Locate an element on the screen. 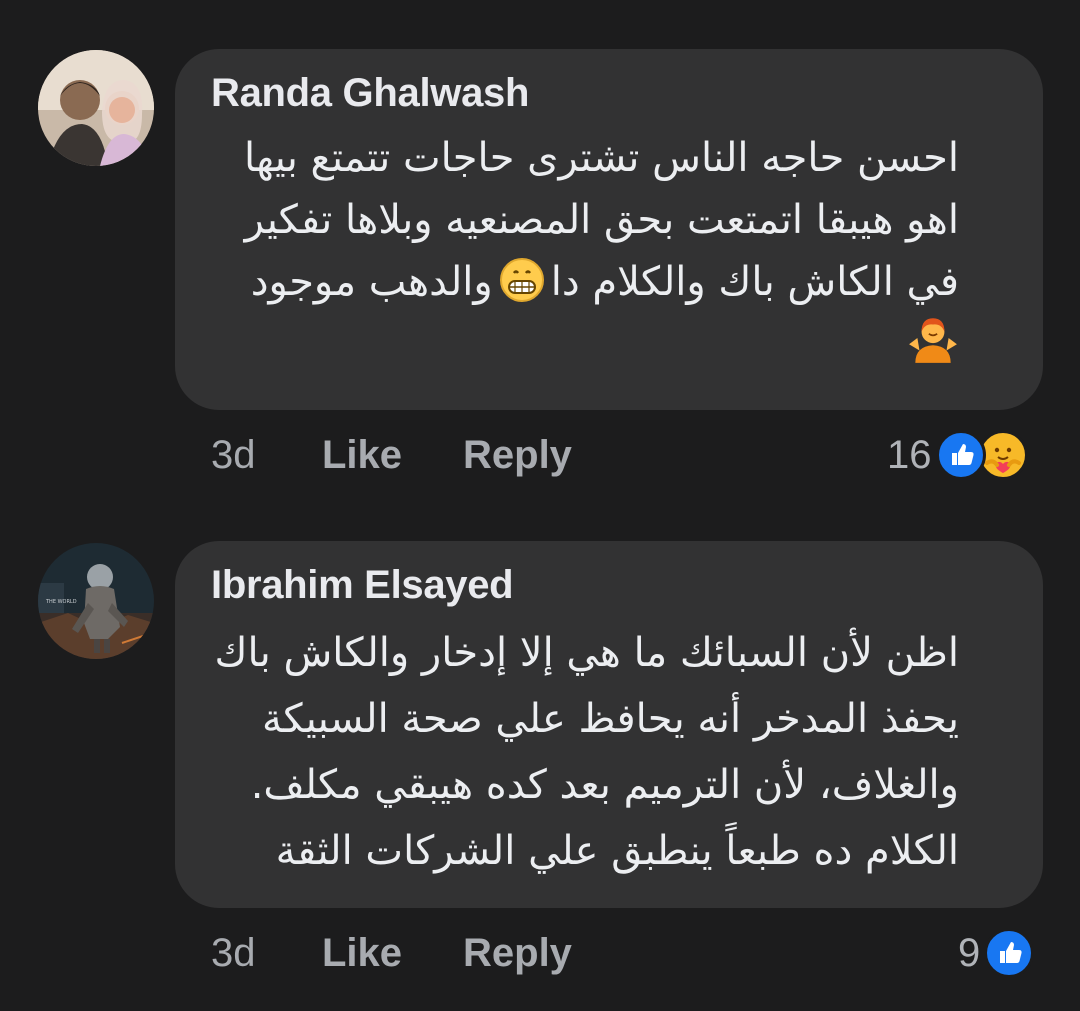  reaction-summary: 16 is located at coordinates (957, 455).